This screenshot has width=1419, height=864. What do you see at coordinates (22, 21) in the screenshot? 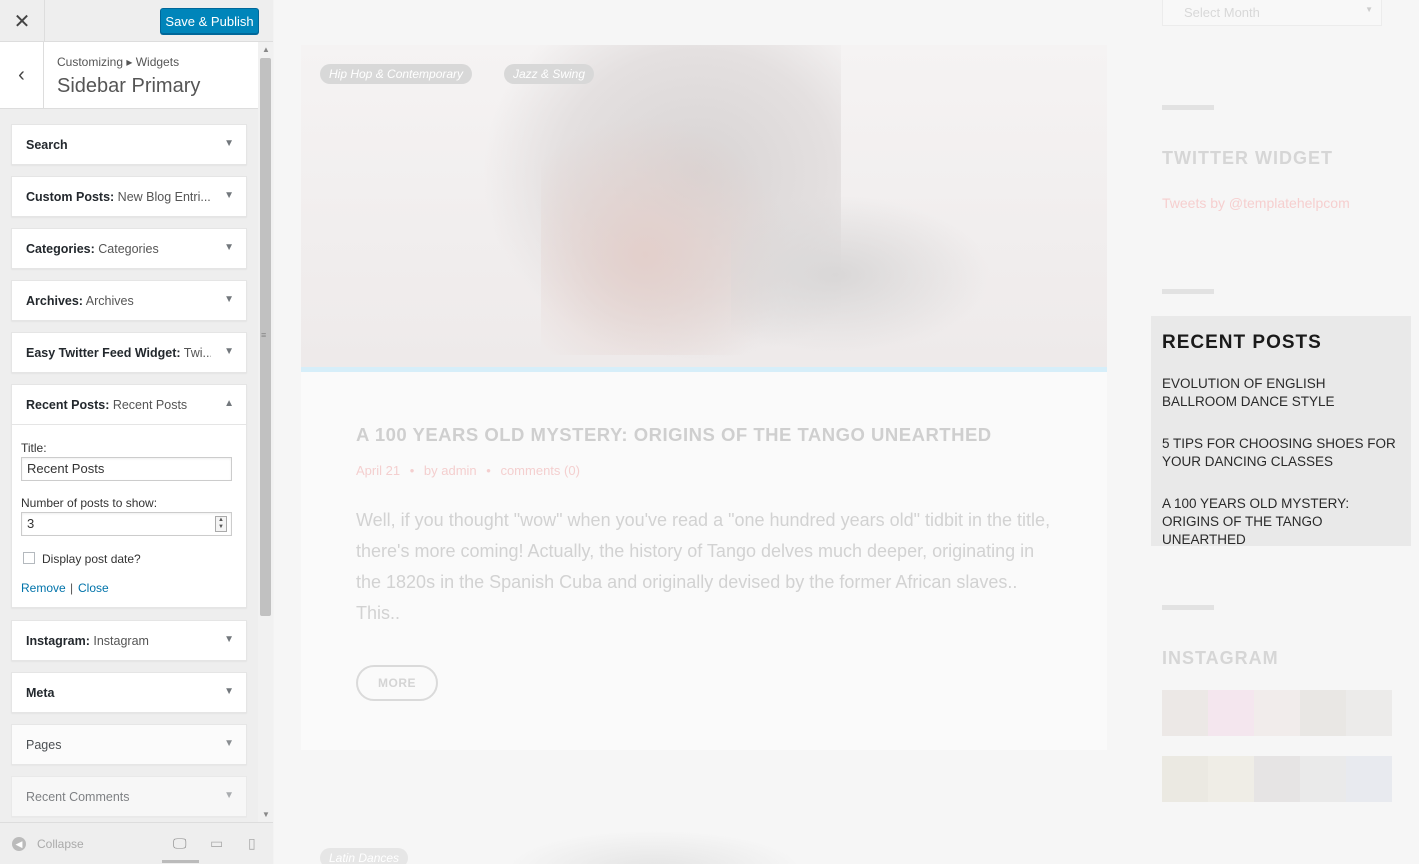
I see `close-icon: ✕` at bounding box center [22, 21].